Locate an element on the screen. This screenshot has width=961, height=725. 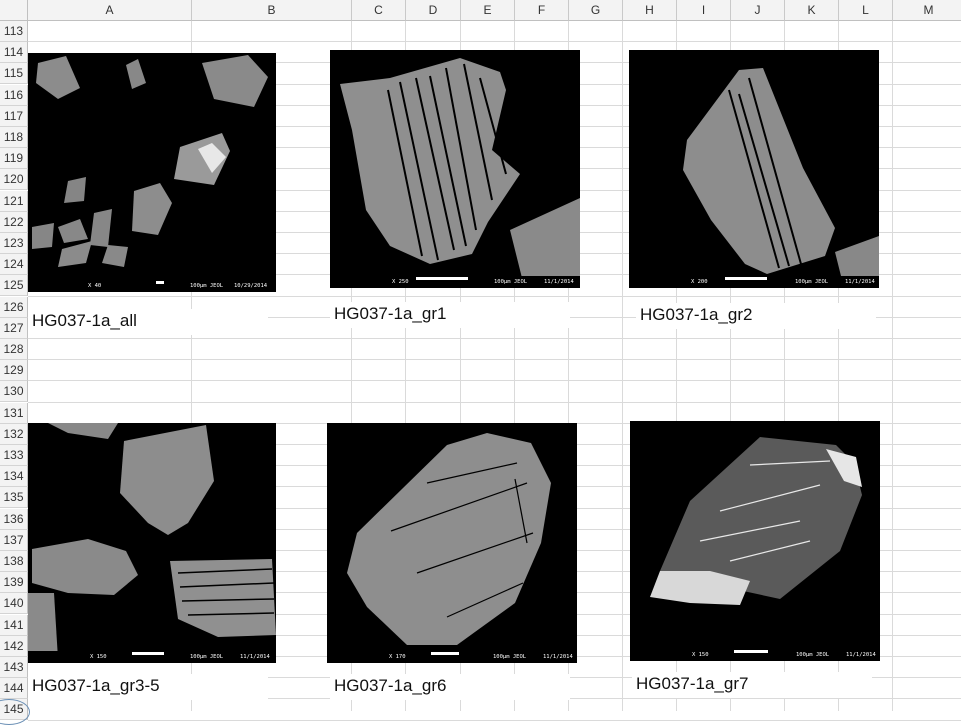
row-header-144: 144 is located at coordinates (14, 688).